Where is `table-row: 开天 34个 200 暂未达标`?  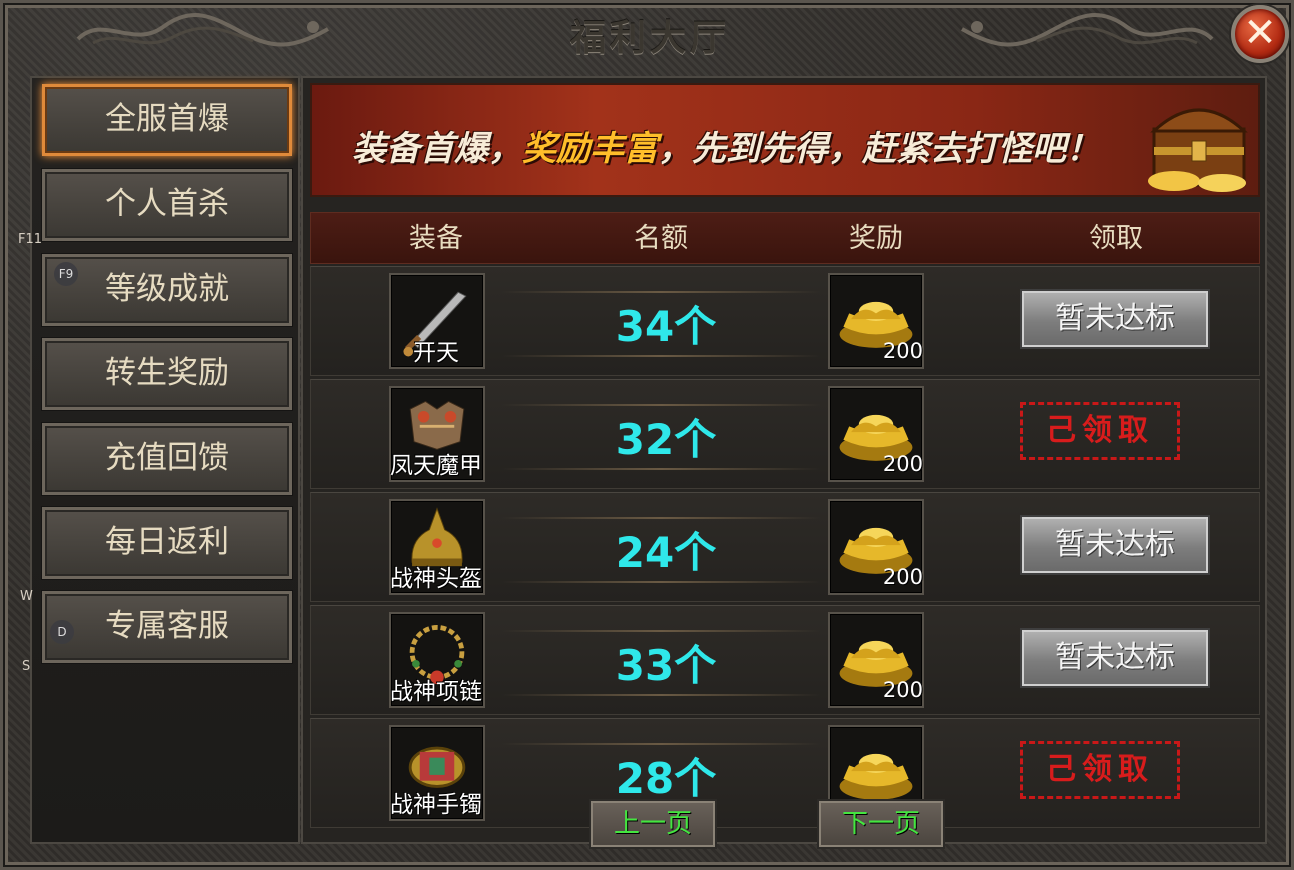
table-row: 开天 34个 200 暂未达标 is located at coordinates (785, 321).